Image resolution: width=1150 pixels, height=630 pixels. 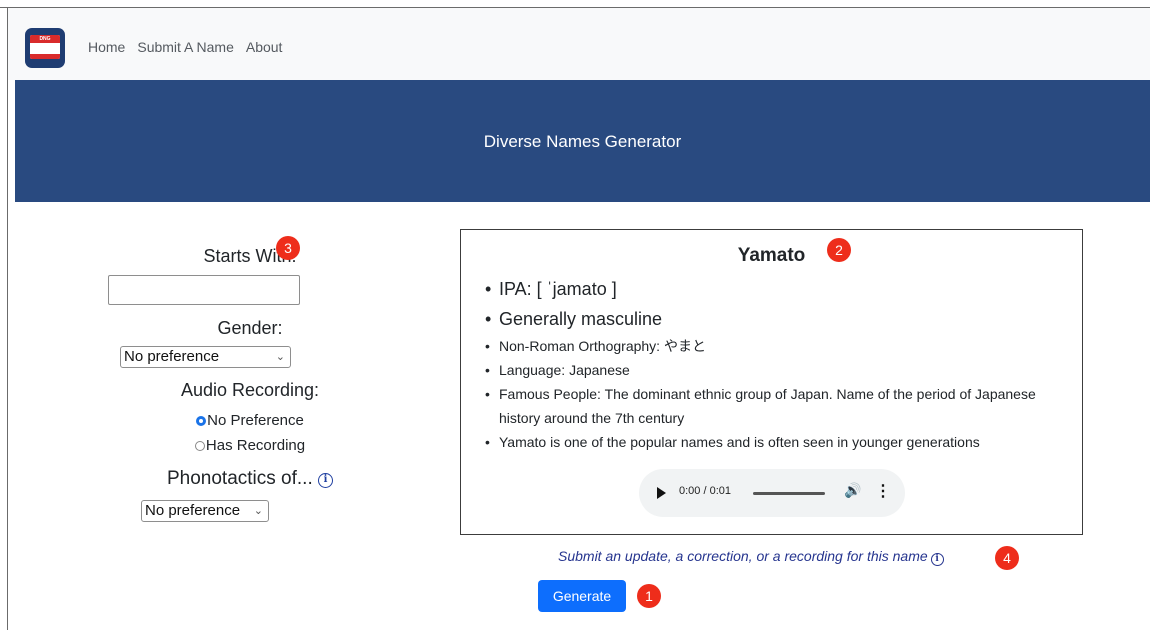 What do you see at coordinates (250, 328) in the screenshot?
I see `gender-label: Gender:` at bounding box center [250, 328].